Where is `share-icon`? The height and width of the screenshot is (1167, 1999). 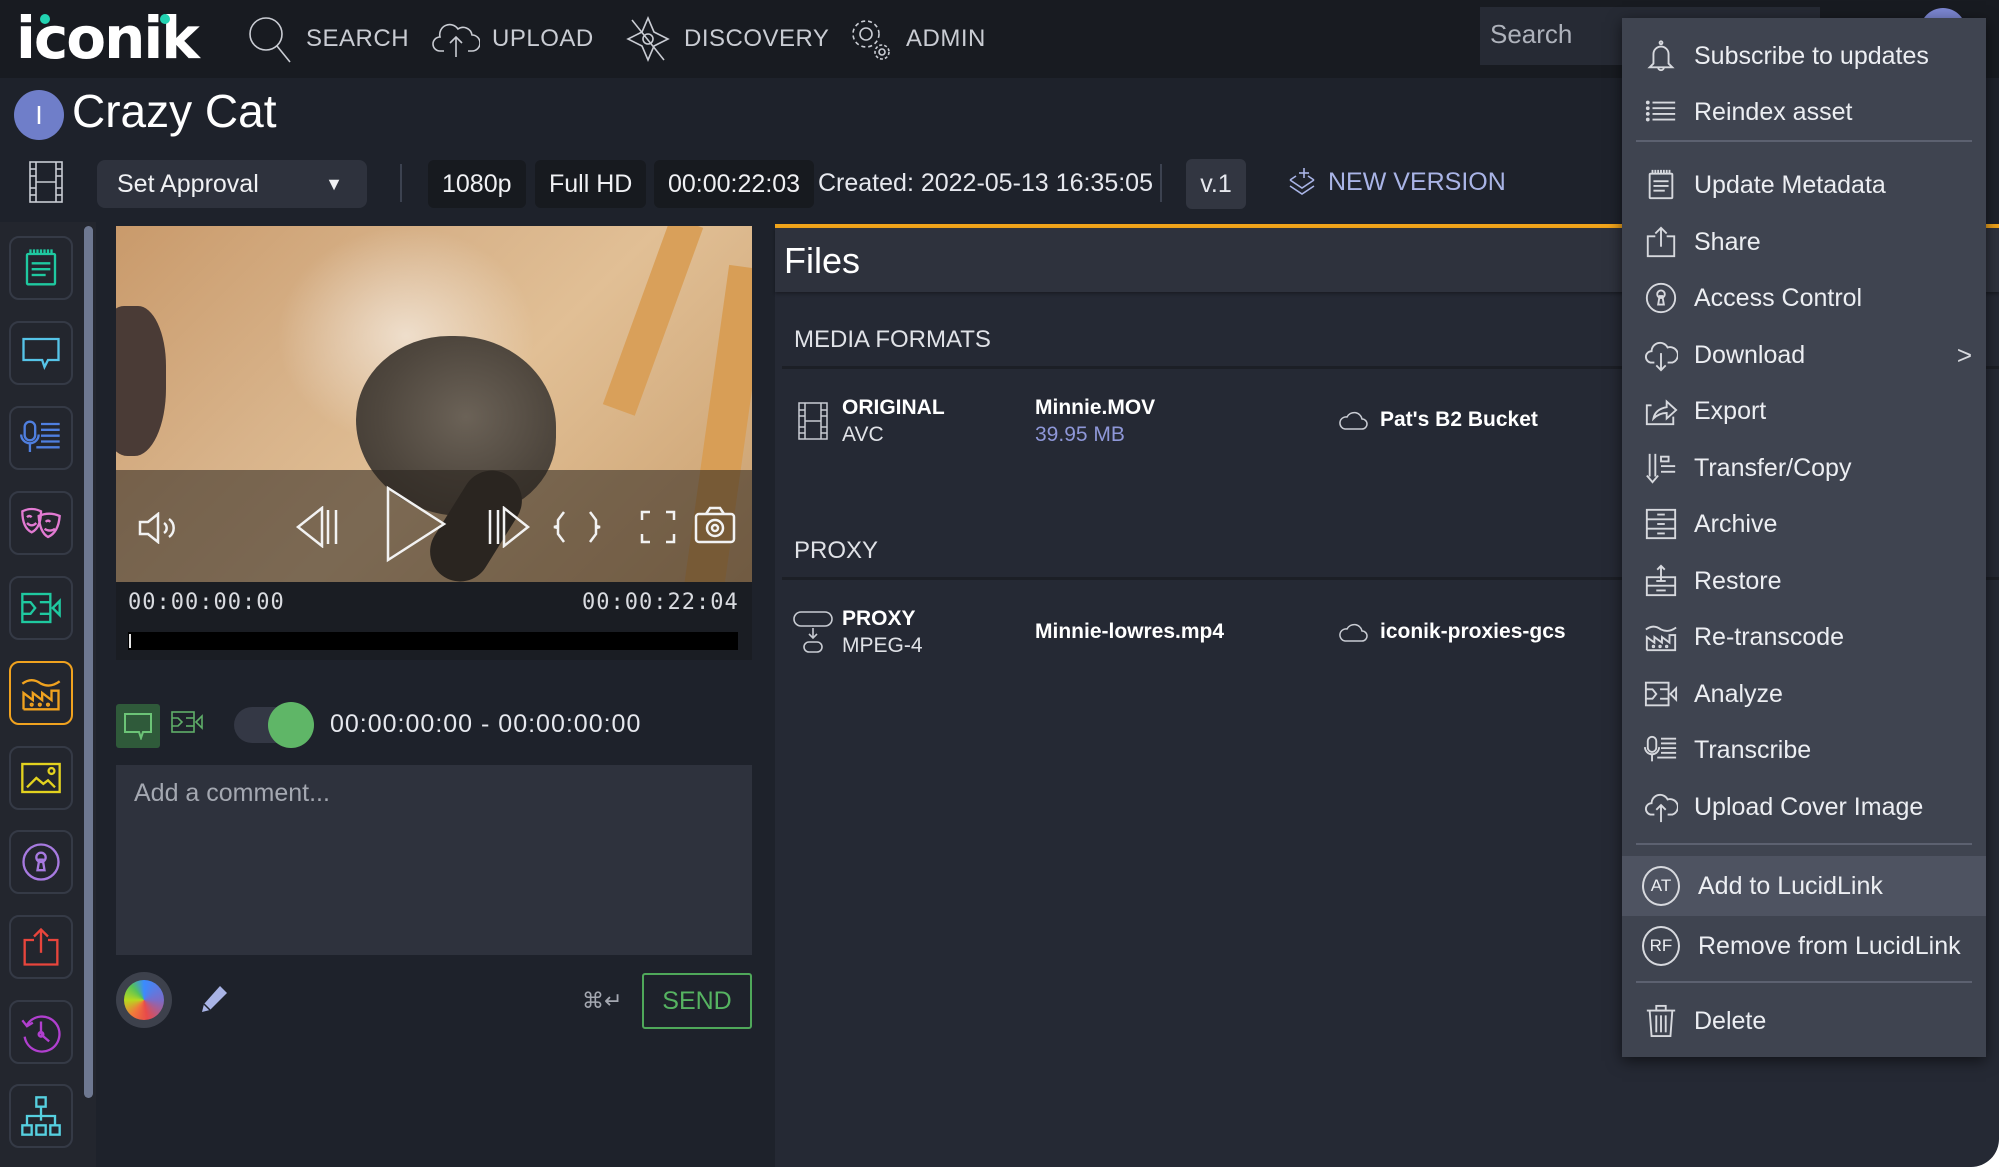 share-icon is located at coordinates (1661, 242).